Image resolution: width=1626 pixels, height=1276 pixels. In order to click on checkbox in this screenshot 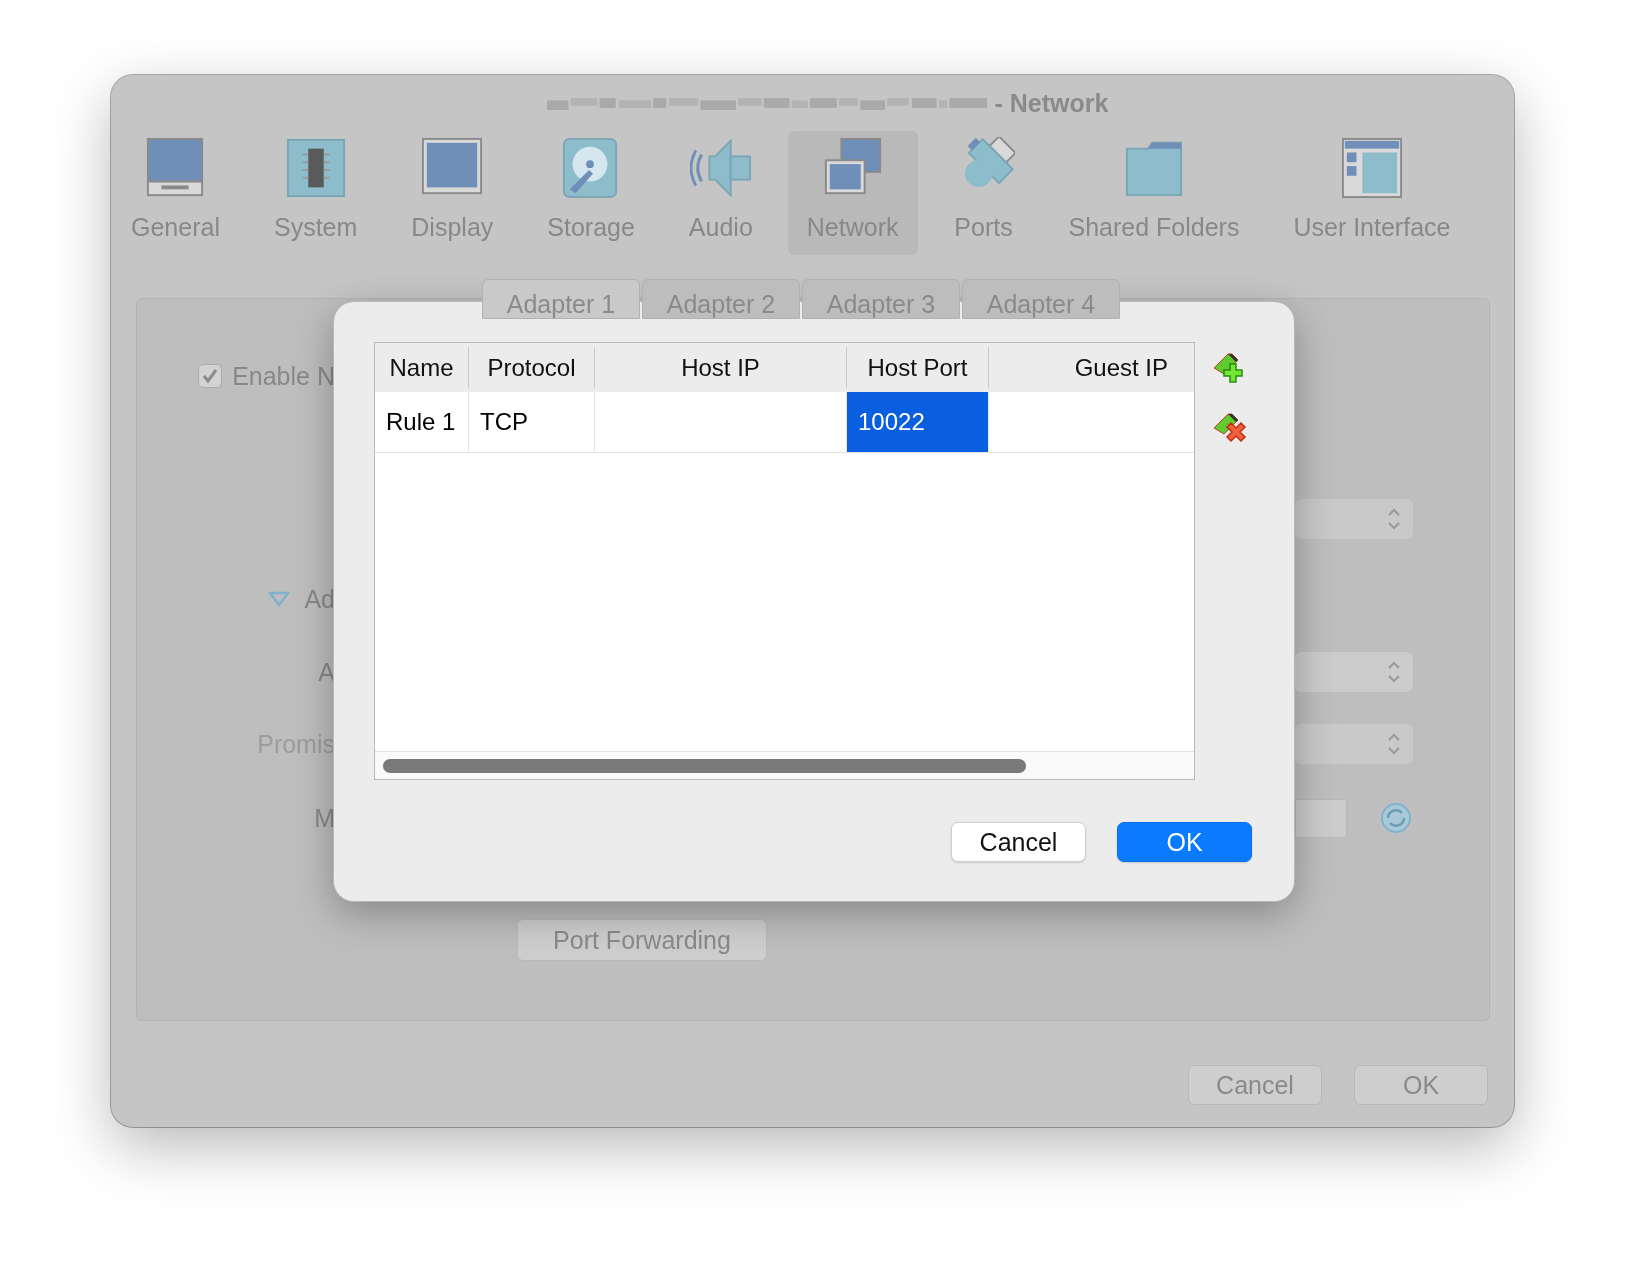, I will do `click(210, 376)`.